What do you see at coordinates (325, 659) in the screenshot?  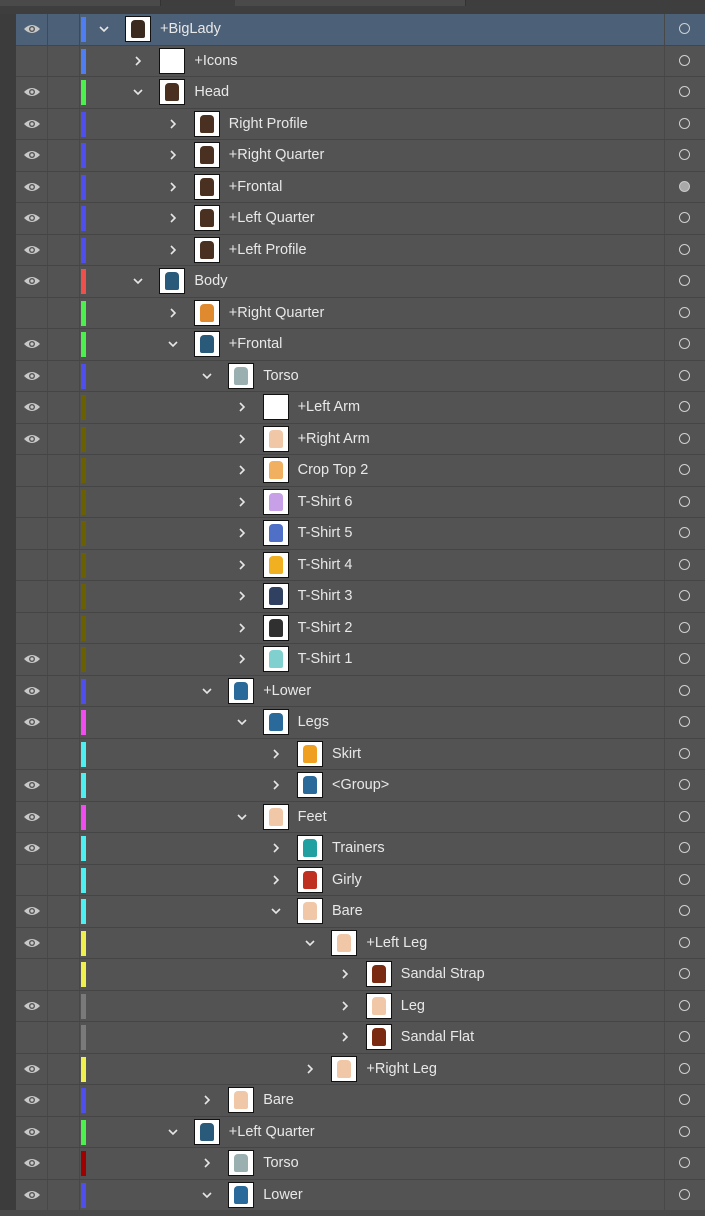 I see `layer-name: T-Shirt 1` at bounding box center [325, 659].